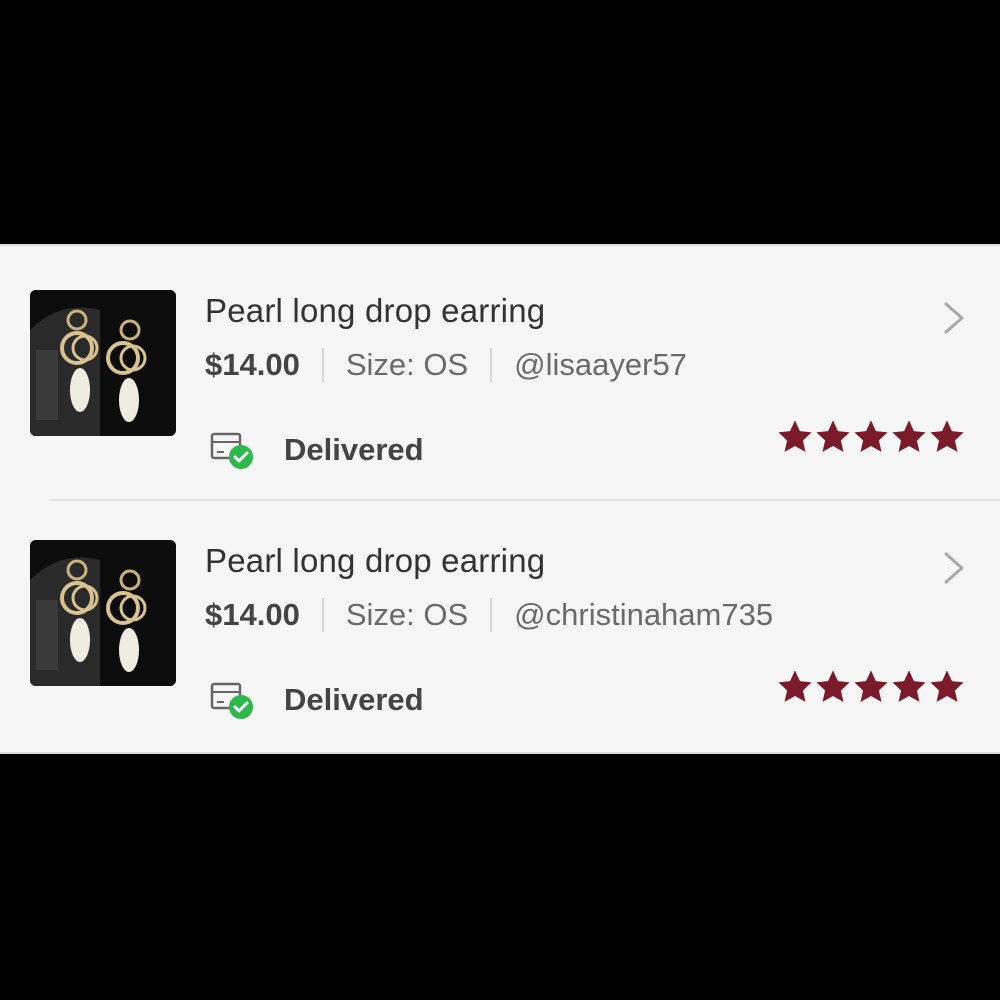 The image size is (1000, 1000). I want to click on buyer-username: @lisaayer57, so click(600, 365).